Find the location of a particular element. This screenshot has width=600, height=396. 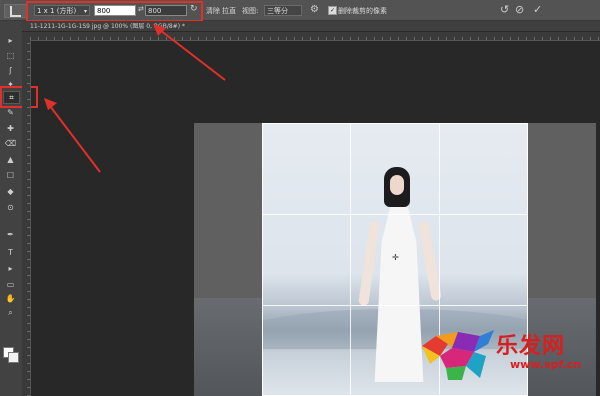

annotation-arrow-to-crop-tool is located at coordinates (75, 139).